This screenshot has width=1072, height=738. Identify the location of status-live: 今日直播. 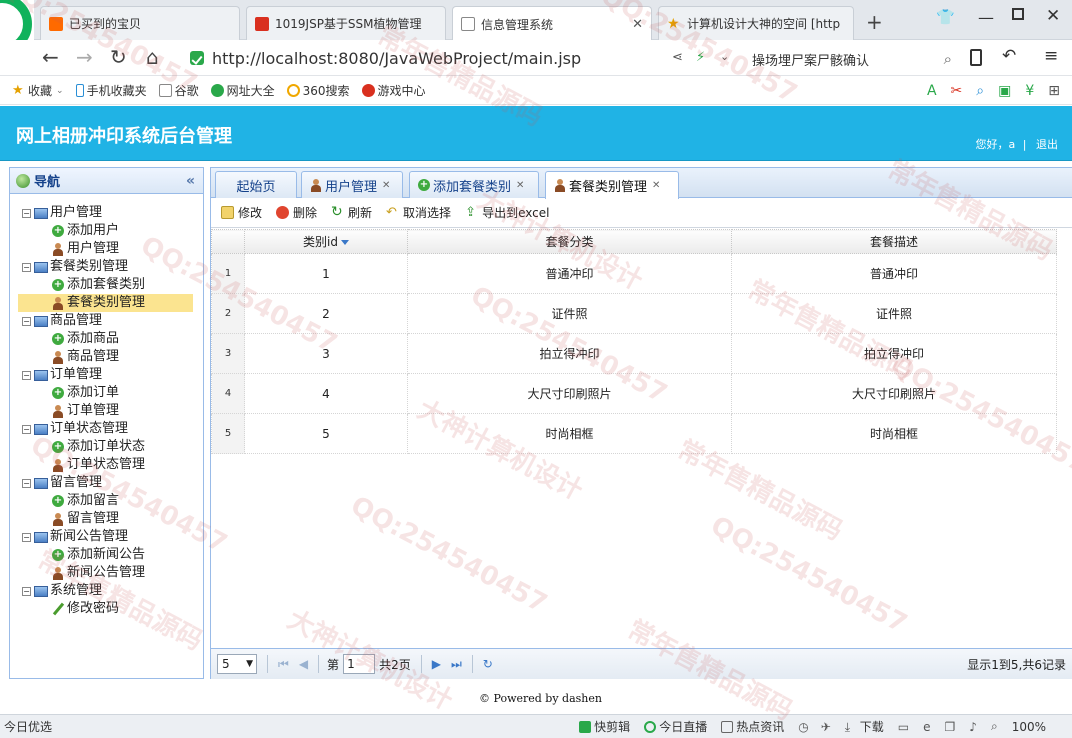
(675, 726).